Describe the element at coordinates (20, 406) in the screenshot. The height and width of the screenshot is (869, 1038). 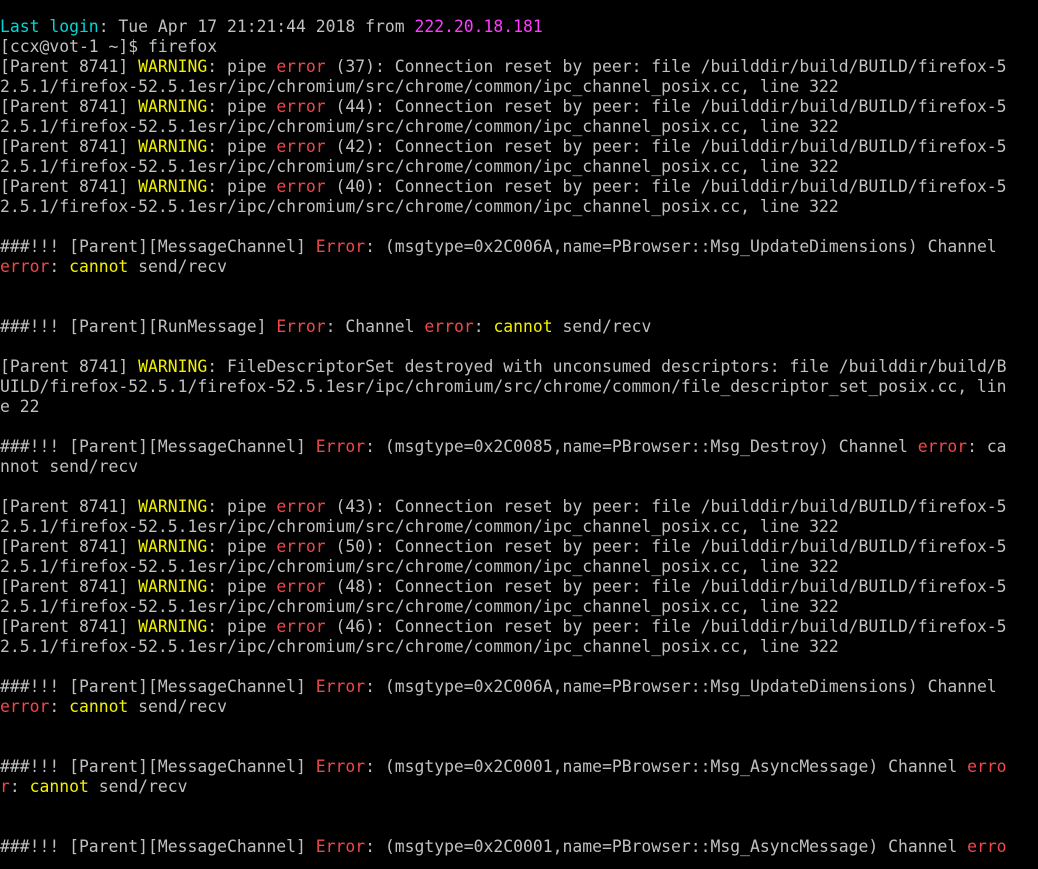
I see `terminal-text: e 22` at that location.